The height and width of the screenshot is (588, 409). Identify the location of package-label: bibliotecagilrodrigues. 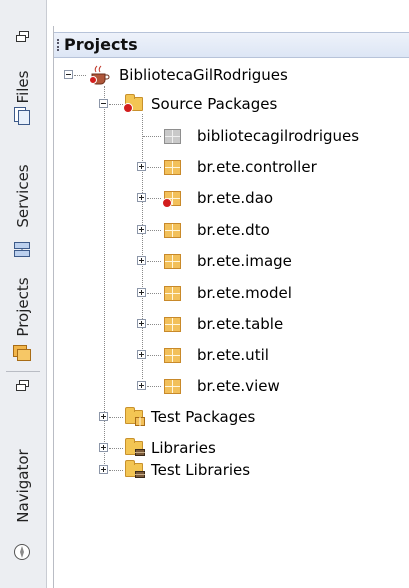
(278, 136).